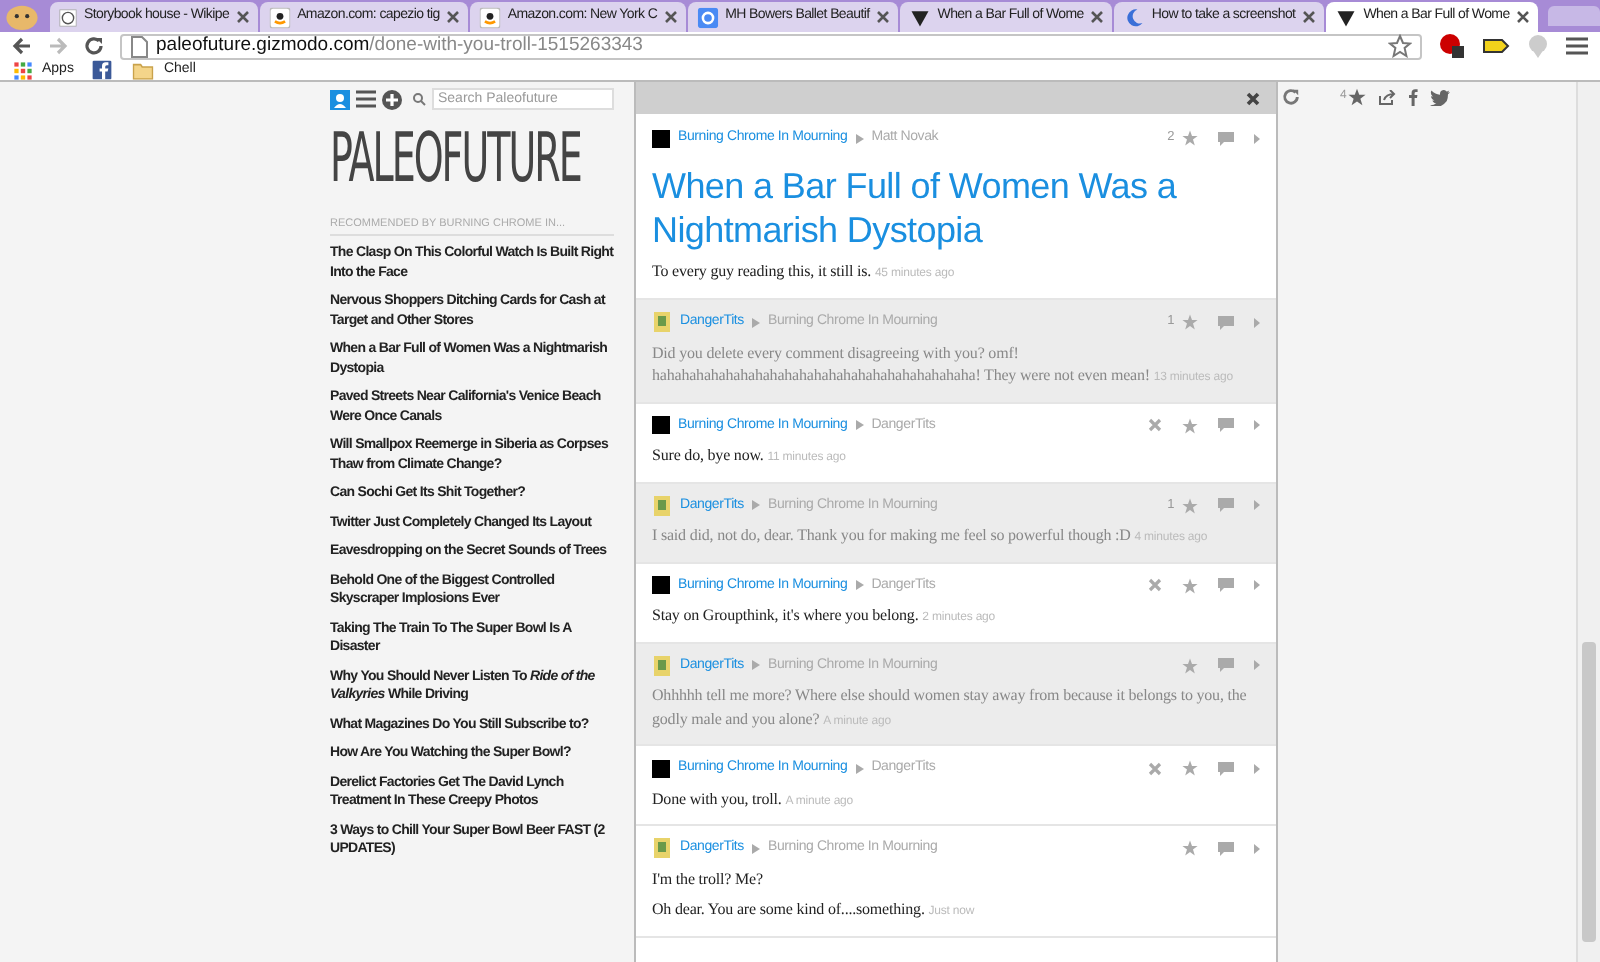  Describe the element at coordinates (23, 70) in the screenshot. I see `apps-grid-icon` at that location.